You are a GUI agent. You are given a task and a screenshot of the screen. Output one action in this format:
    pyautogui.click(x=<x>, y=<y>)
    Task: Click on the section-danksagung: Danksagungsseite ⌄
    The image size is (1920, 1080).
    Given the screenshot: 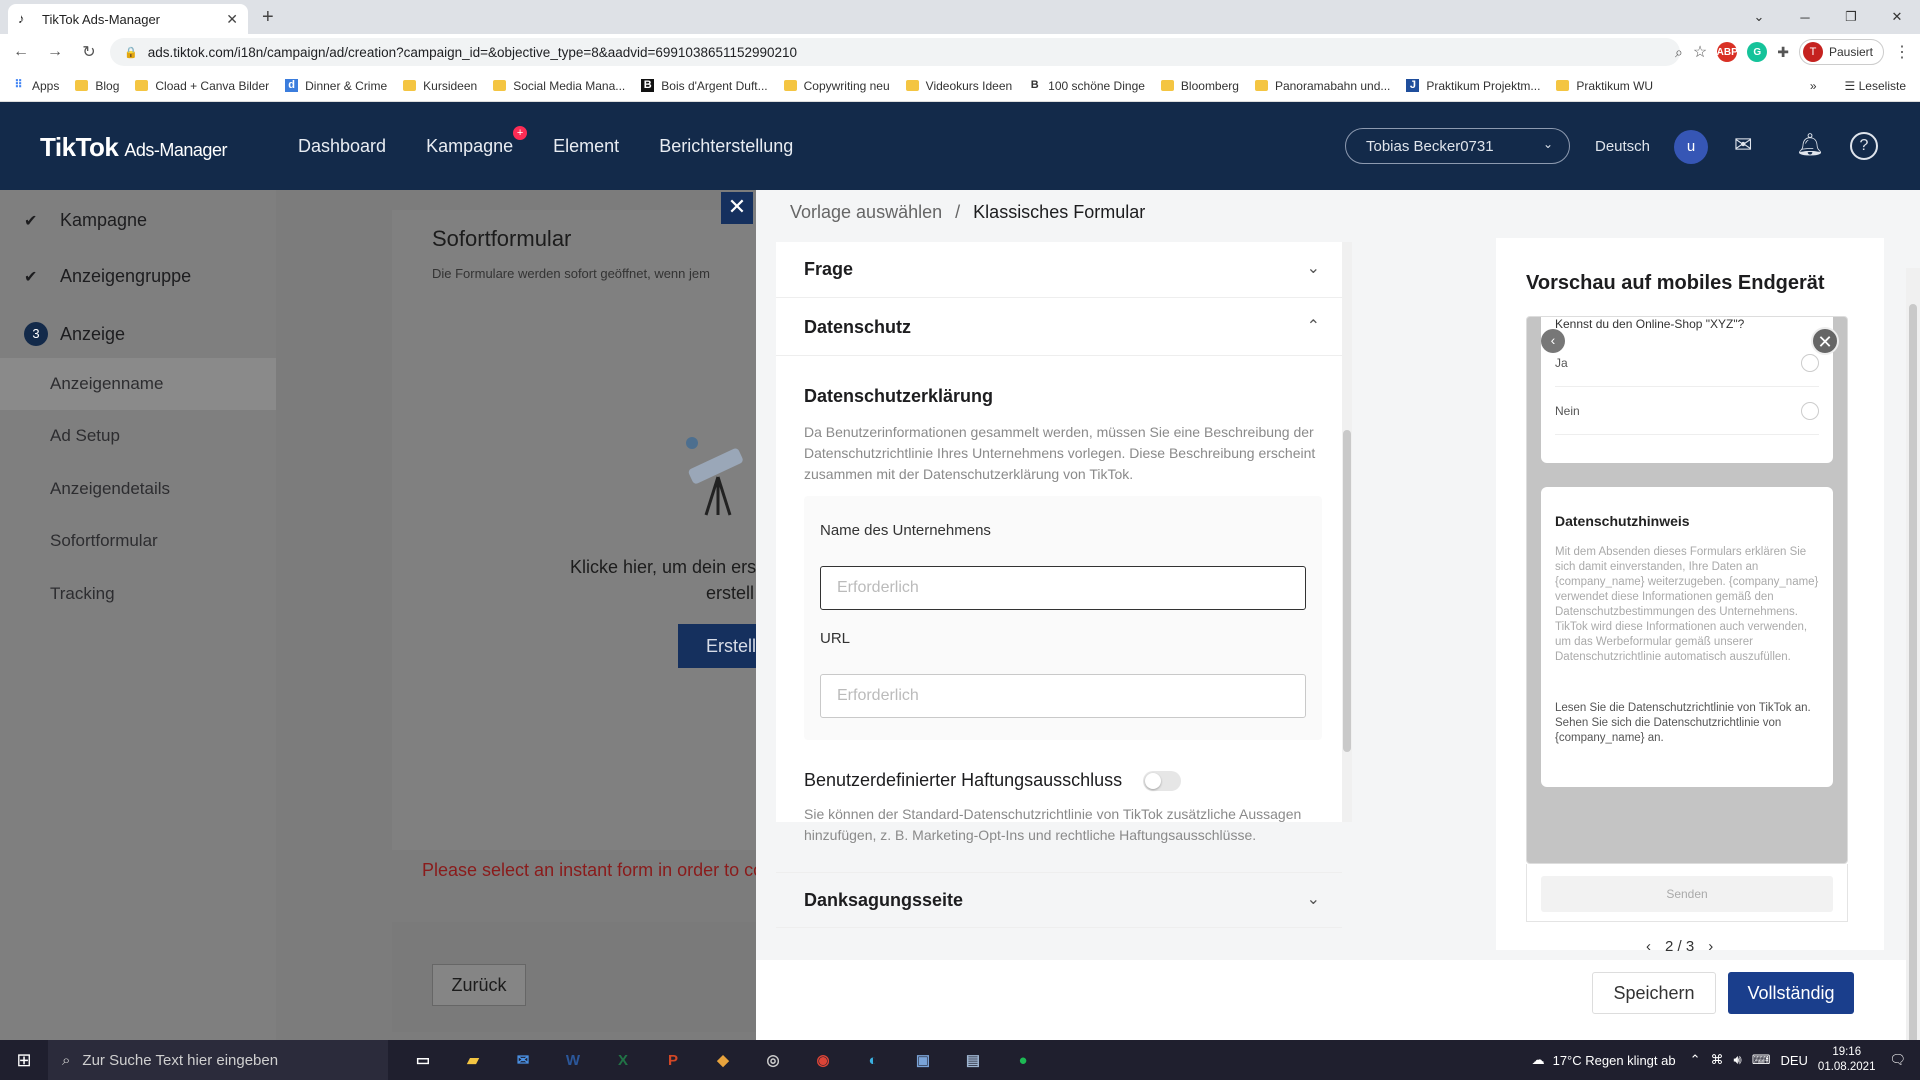 What is the action you would take?
    pyautogui.click(x=1059, y=900)
    